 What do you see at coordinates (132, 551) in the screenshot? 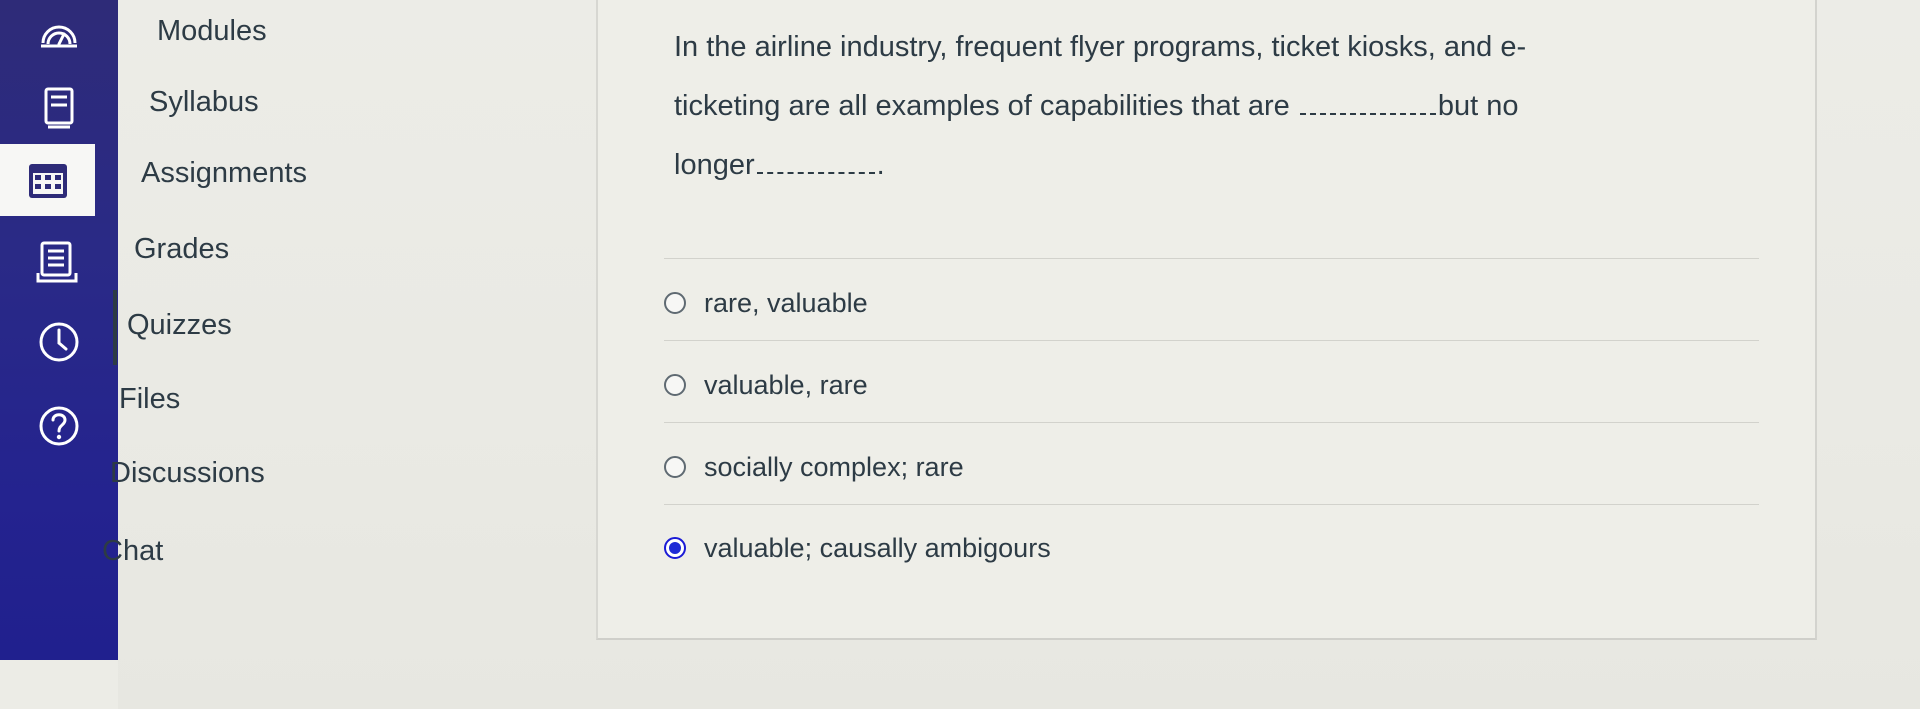
I see `course-nav-chat: Chat` at bounding box center [132, 551].